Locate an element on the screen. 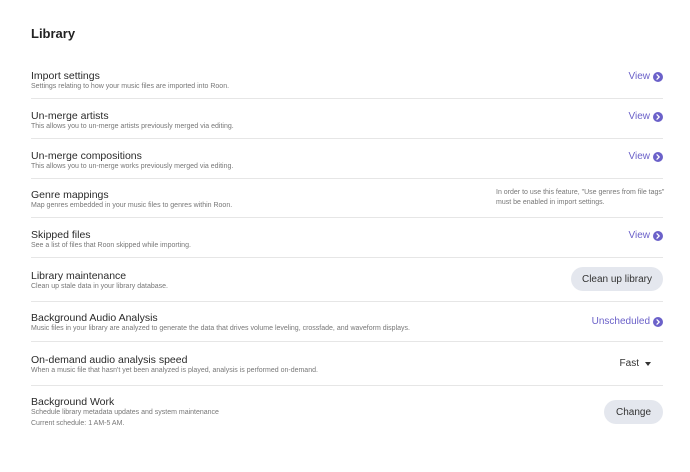  background-audio-analysis-link: Unscheduled is located at coordinates (627, 321).